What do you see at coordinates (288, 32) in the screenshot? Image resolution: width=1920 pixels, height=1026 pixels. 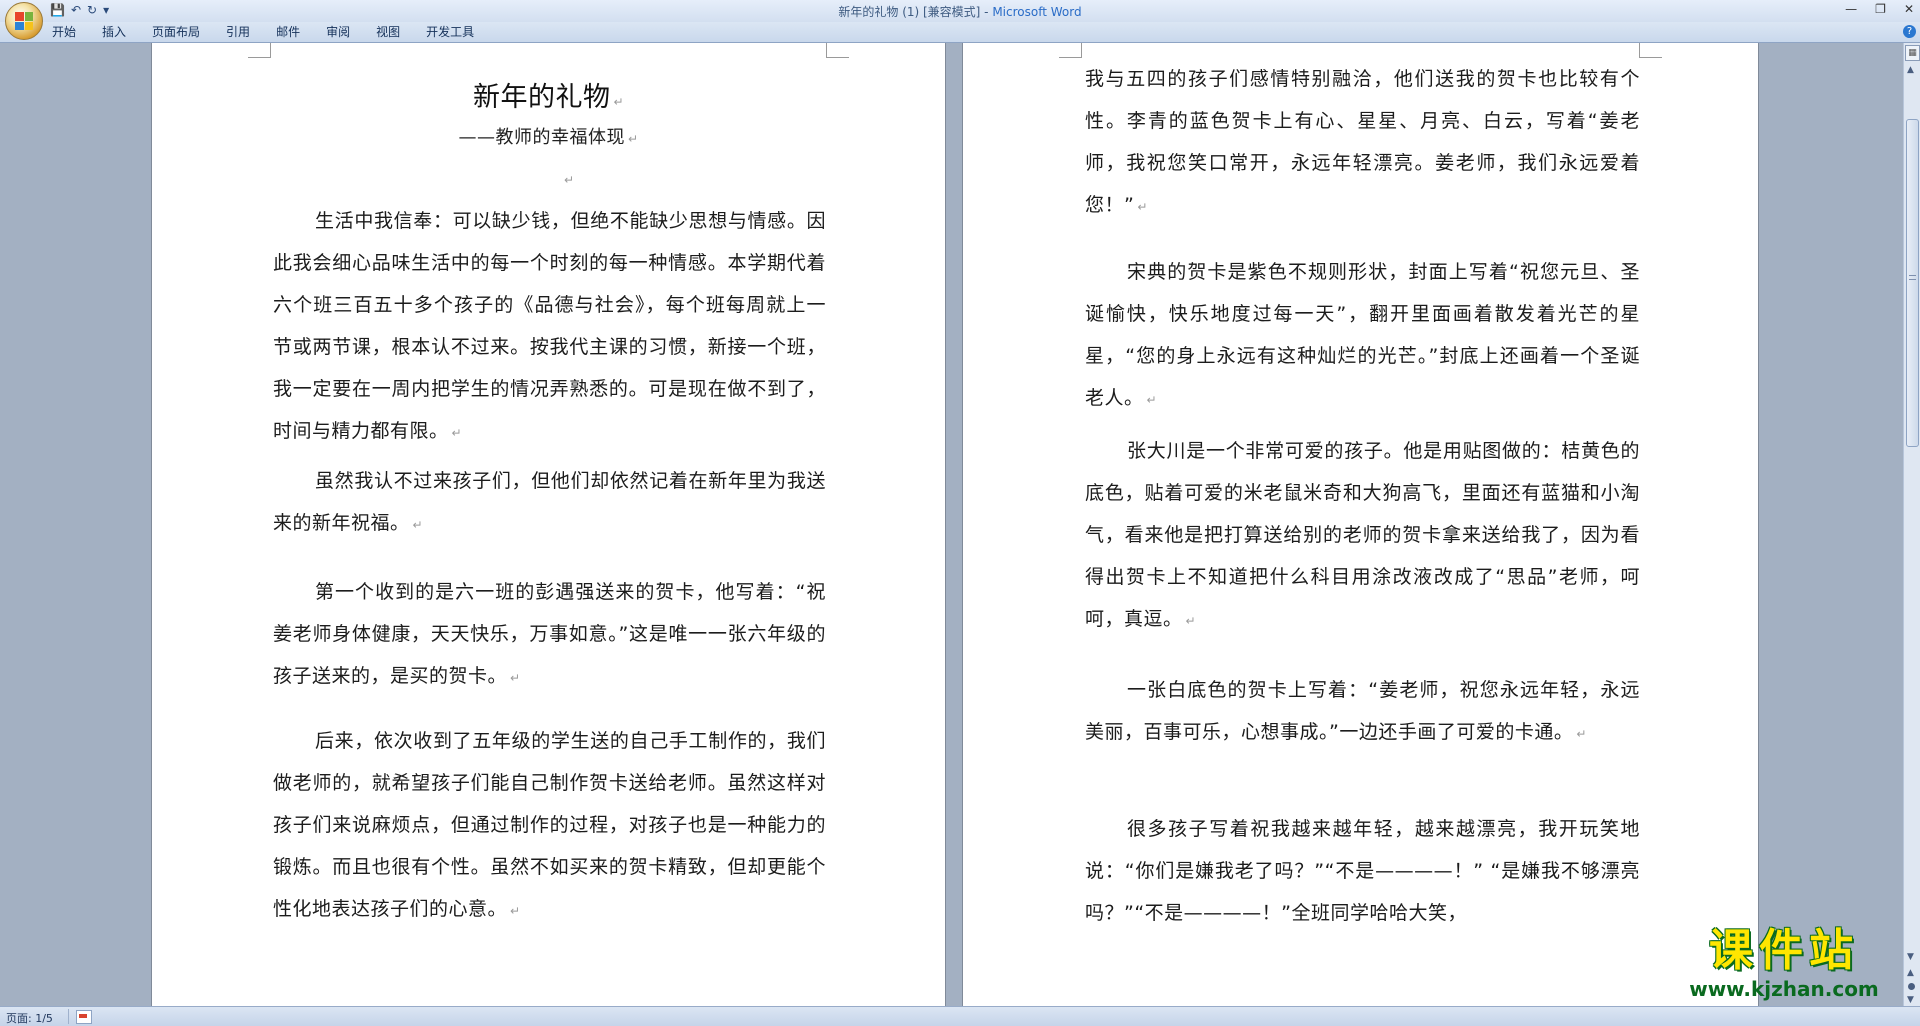 I see `tab-mailings: 邮件` at bounding box center [288, 32].